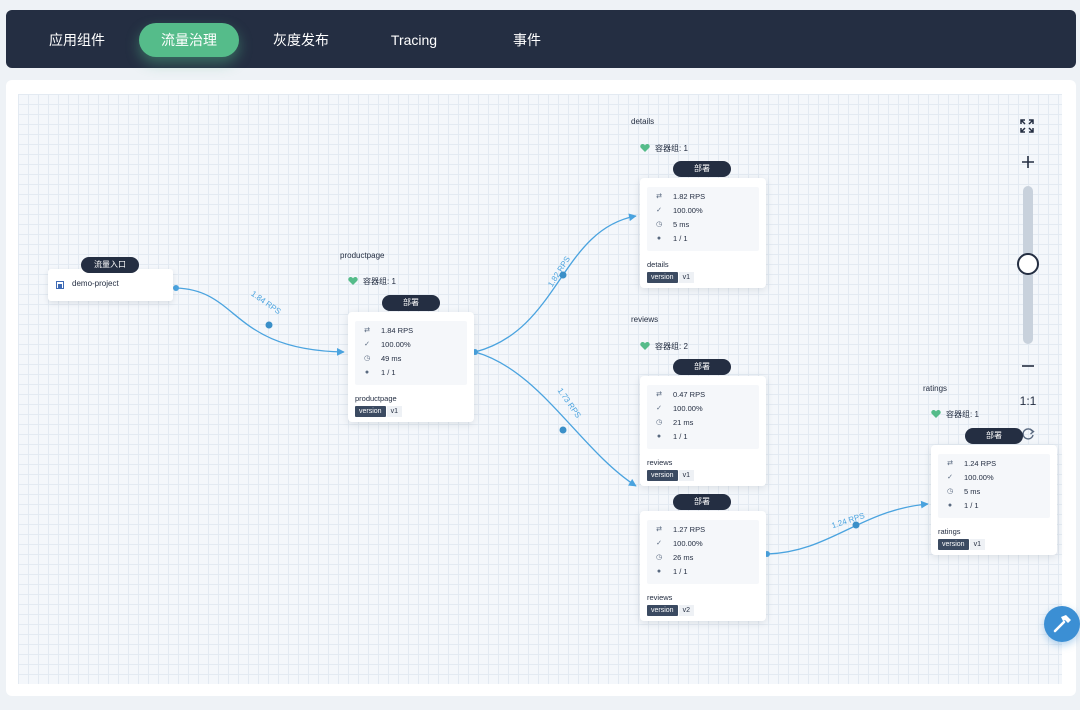  Describe the element at coordinates (673, 423) in the screenshot. I see `metric-latency: ◷ 21 ms` at that location.